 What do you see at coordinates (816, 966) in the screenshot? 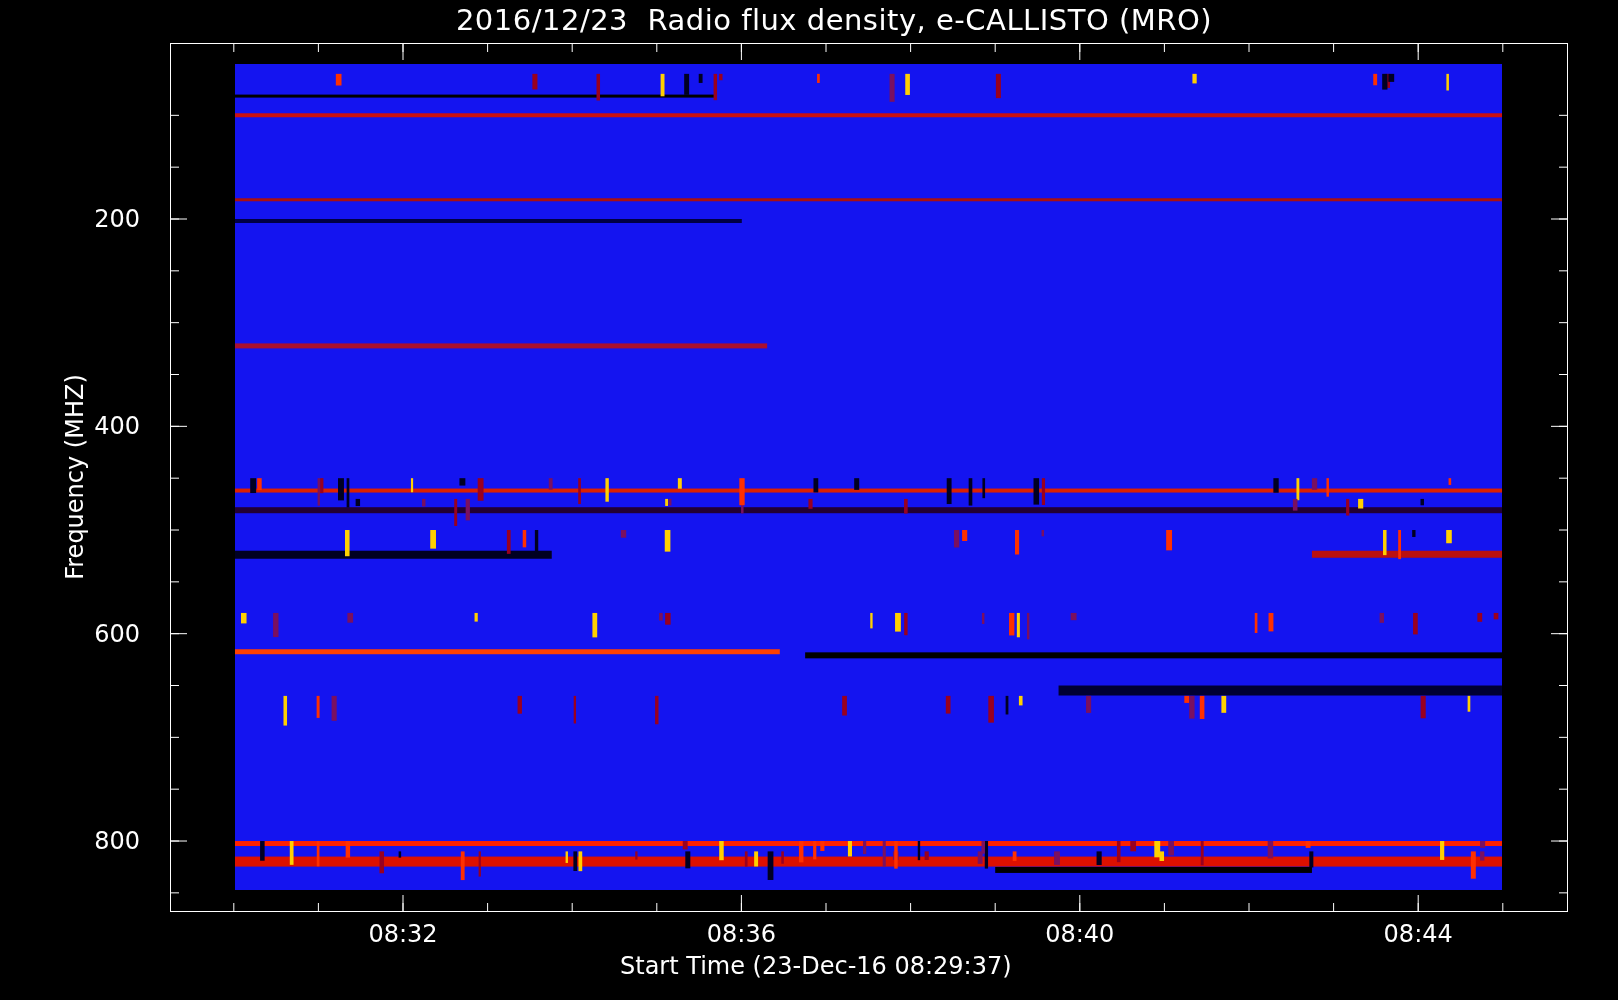
I see `x-axis-label: Start Time (23-Dec-16 08:29:37)` at bounding box center [816, 966].